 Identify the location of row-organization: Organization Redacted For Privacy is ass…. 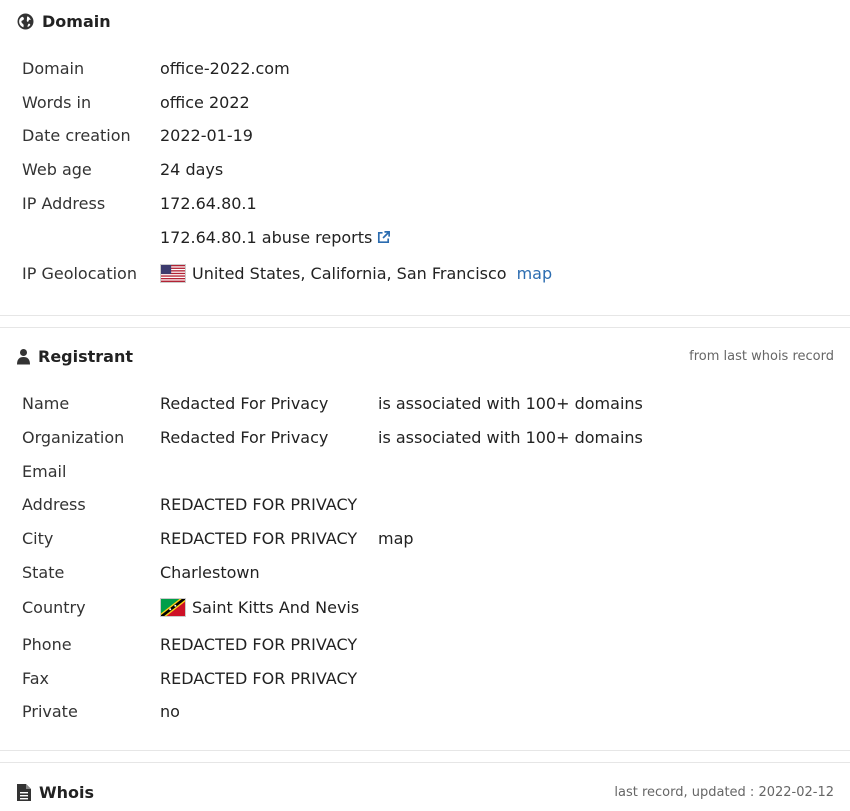
(436, 437).